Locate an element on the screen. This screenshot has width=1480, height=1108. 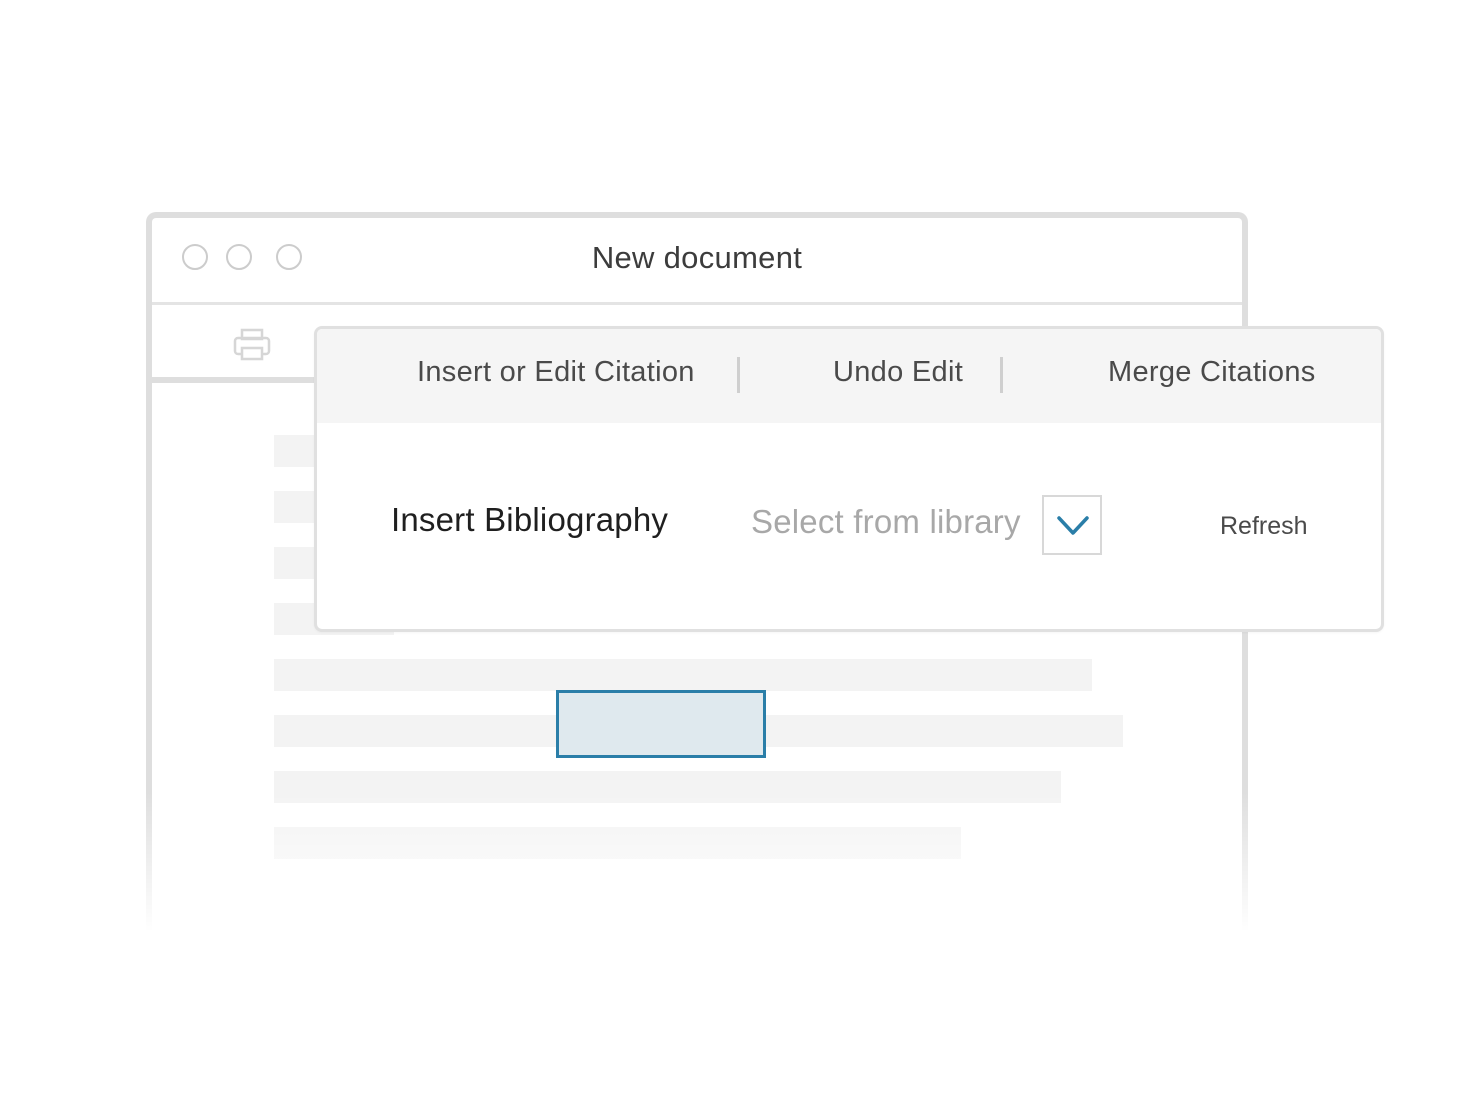
insert-edit-citation-button: Insert or Edit Citation is located at coordinates (556, 372).